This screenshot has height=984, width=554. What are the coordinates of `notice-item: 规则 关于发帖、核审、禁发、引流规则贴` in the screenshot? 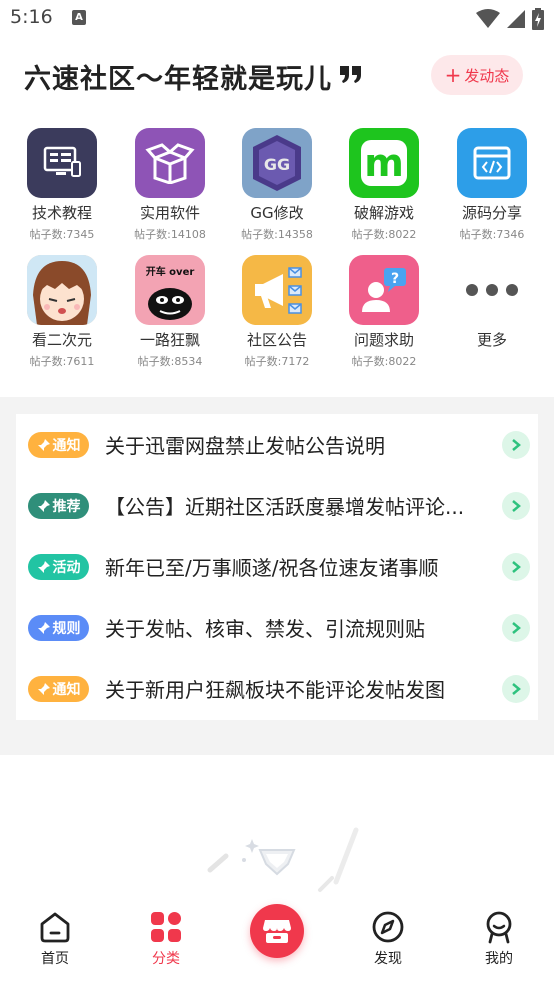 It's located at (277, 627).